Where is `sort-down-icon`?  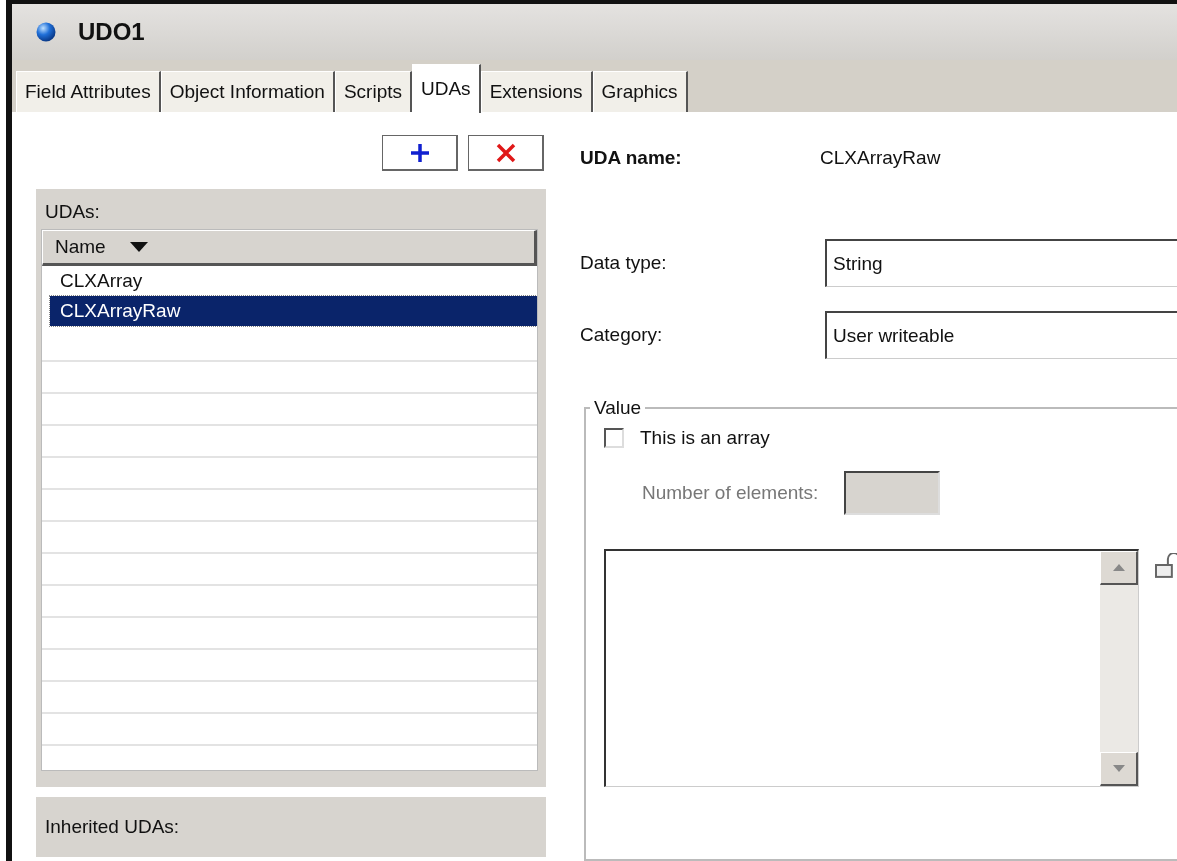
sort-down-icon is located at coordinates (138, 247).